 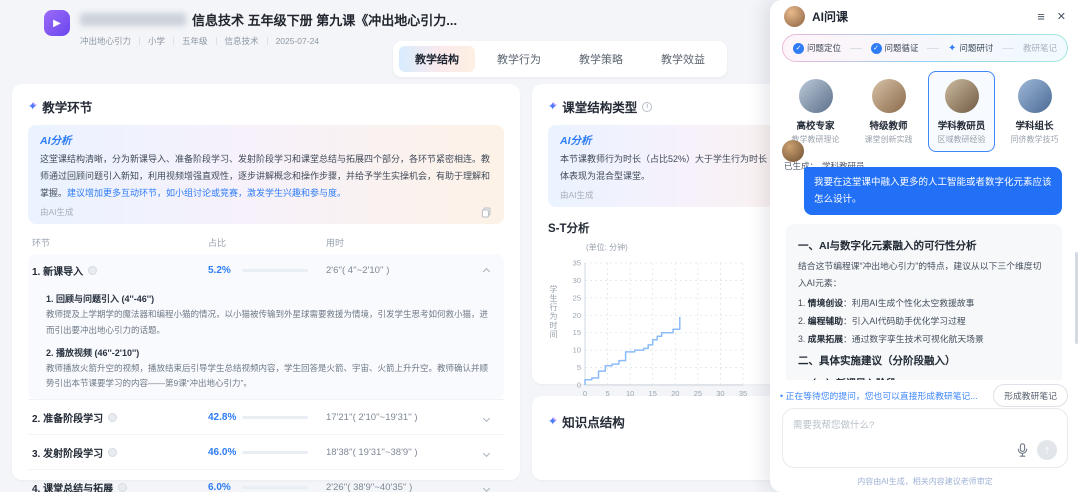 I want to click on redacted-school-name, so click(x=133, y=19).